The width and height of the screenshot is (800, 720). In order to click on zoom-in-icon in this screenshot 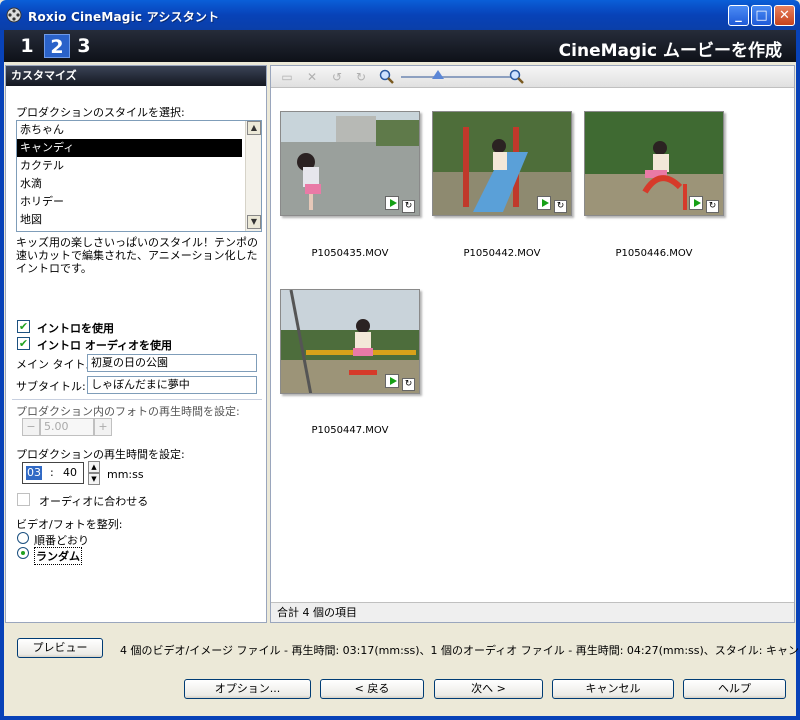, I will do `click(516, 76)`.